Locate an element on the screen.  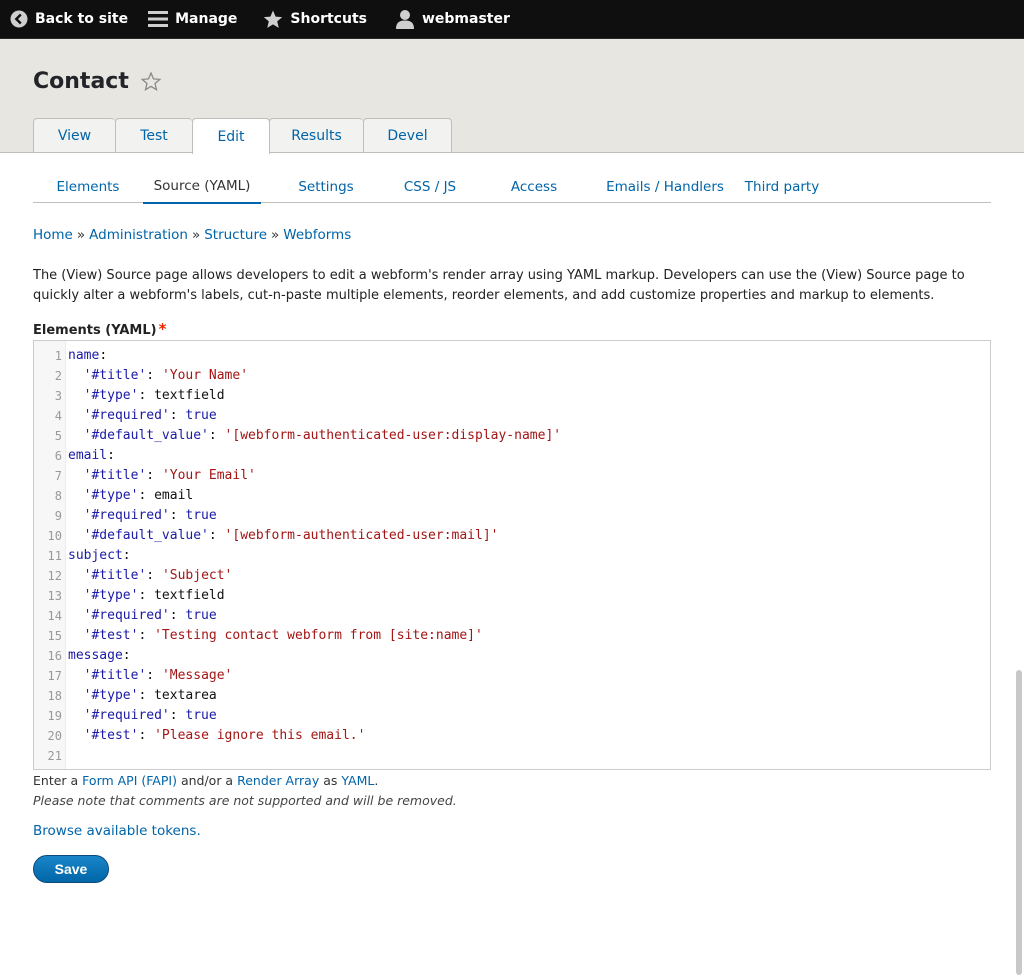
code-line: 6 email: is located at coordinates (512, 456).